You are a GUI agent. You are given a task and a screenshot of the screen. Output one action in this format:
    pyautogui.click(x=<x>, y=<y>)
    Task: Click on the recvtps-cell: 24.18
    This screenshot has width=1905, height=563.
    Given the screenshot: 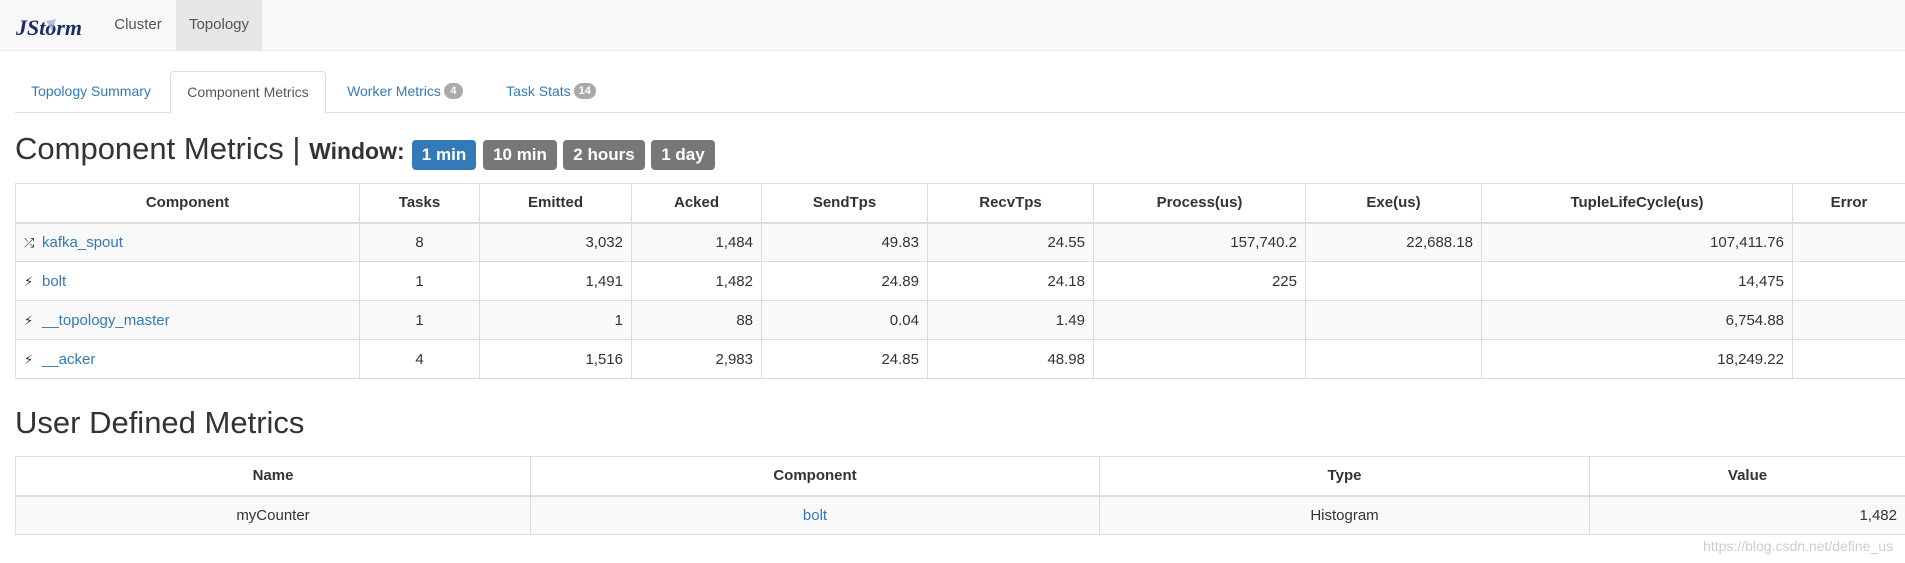 What is the action you would take?
    pyautogui.click(x=1010, y=281)
    